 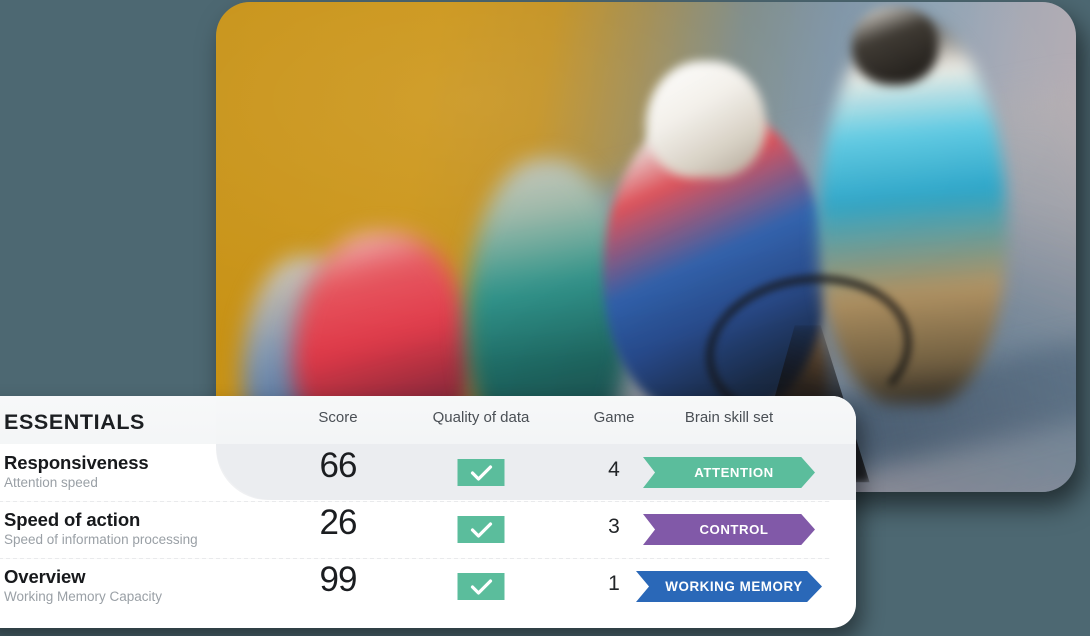 What do you see at coordinates (101, 539) in the screenshot?
I see `row-subtitle: Speed of information processing` at bounding box center [101, 539].